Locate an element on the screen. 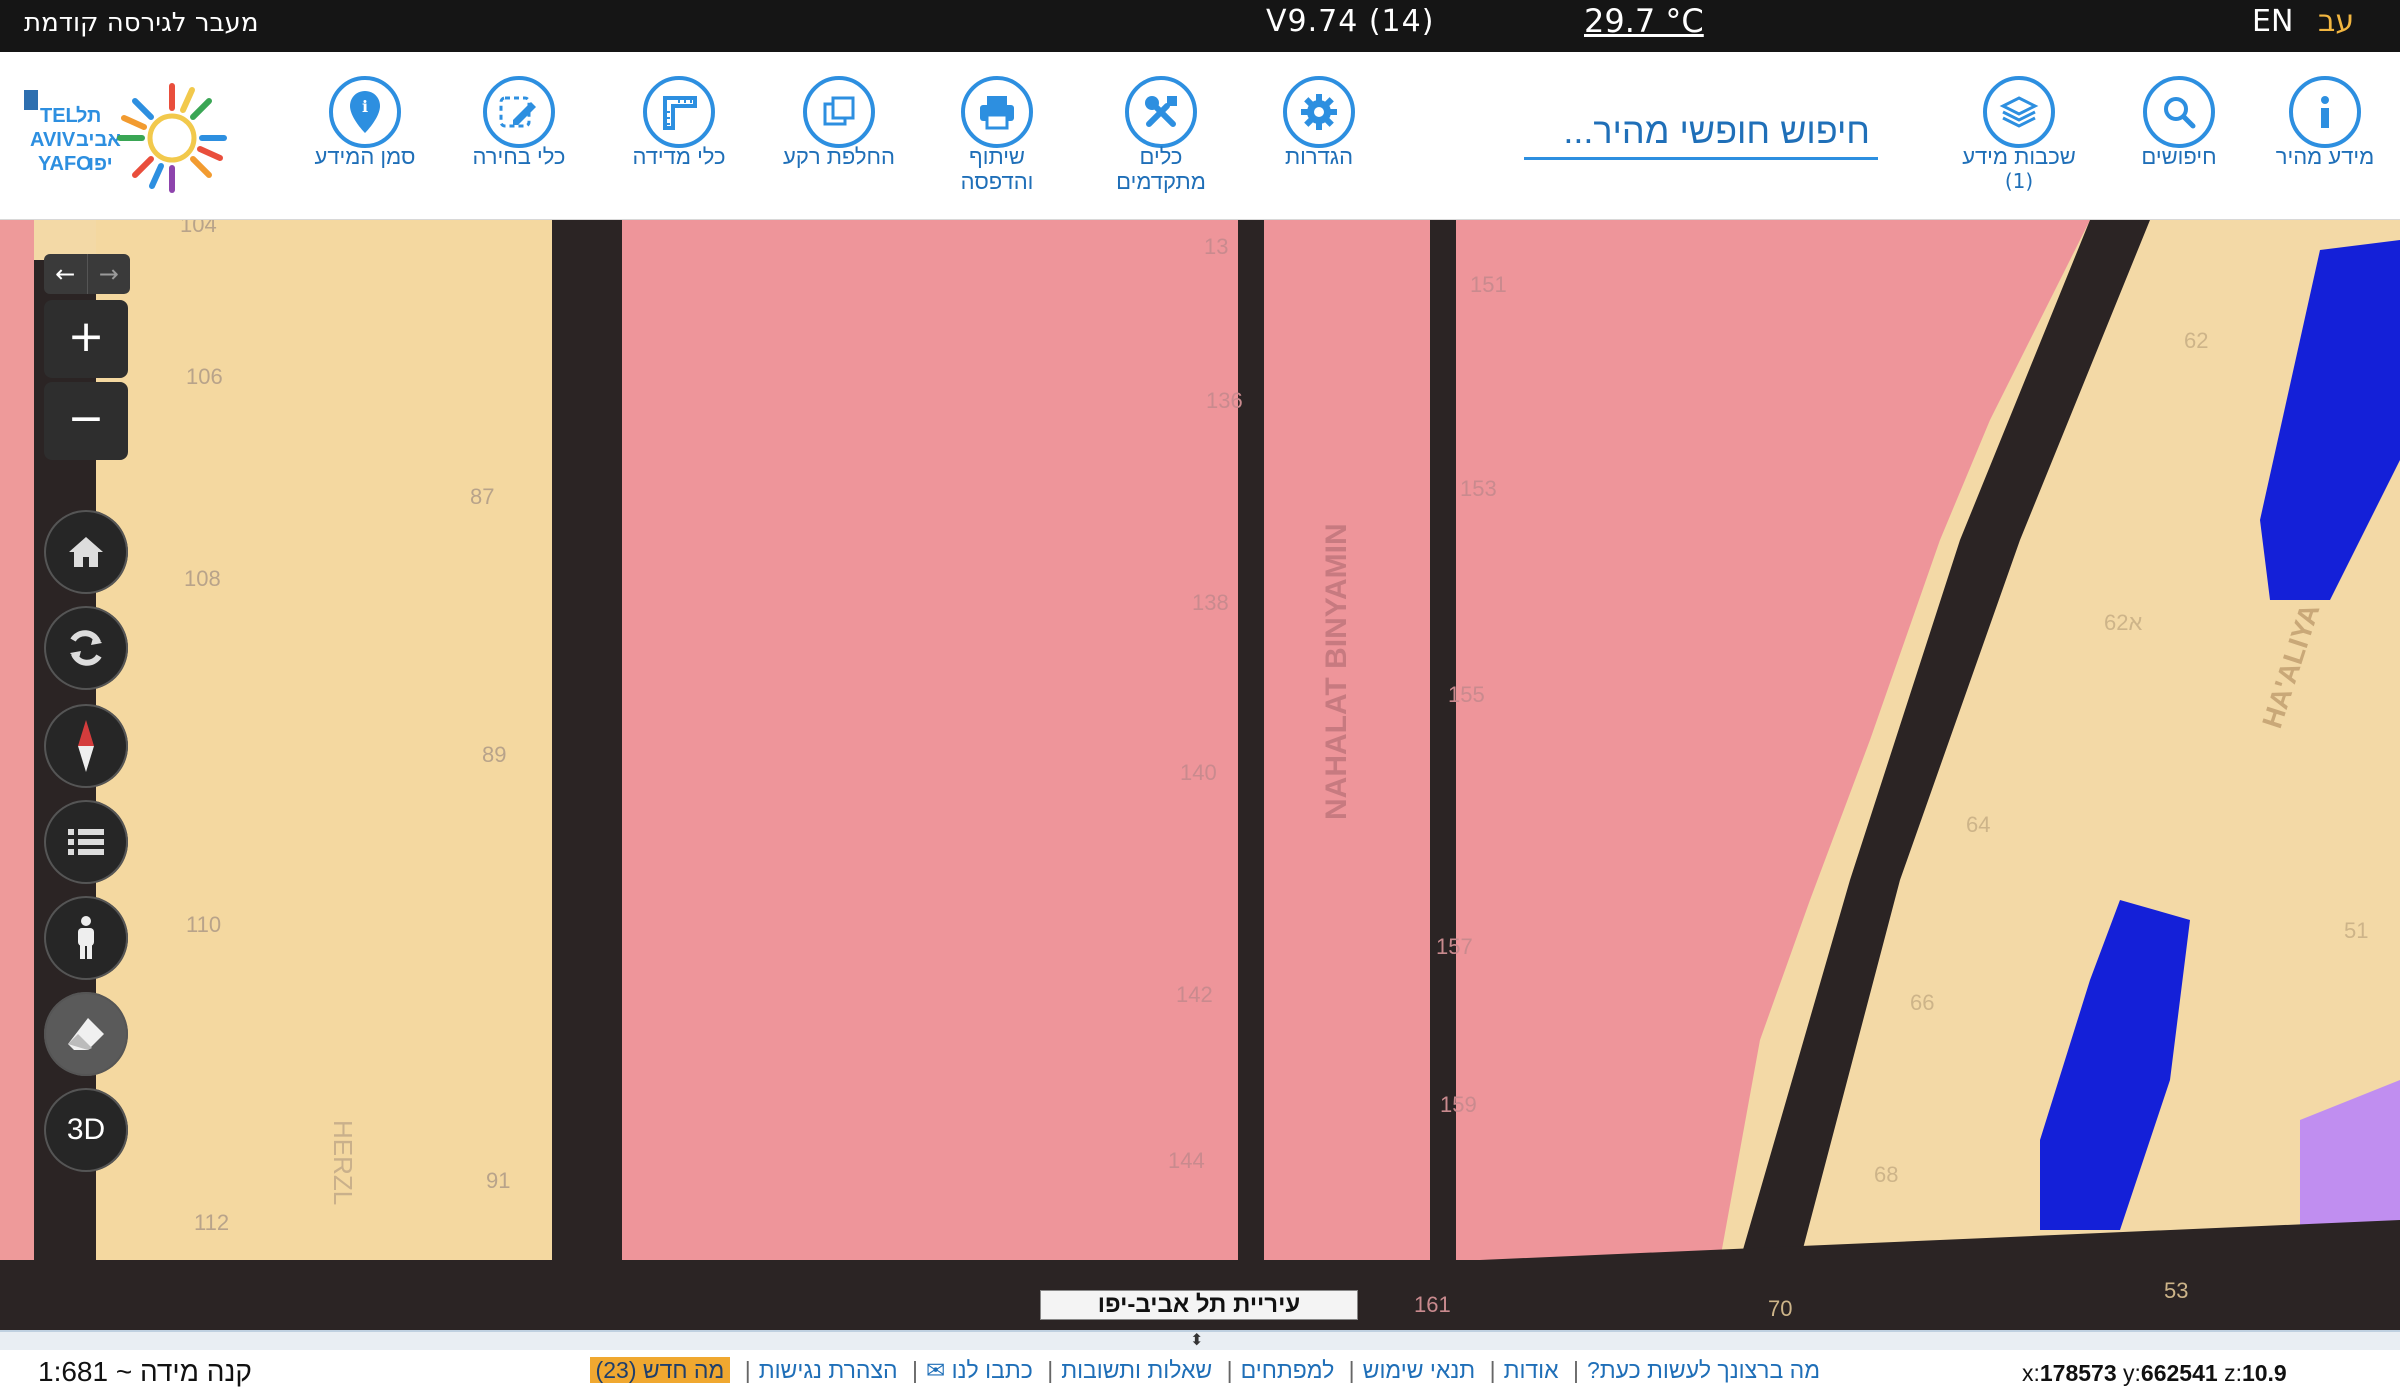 The width and height of the screenshot is (2400, 1394). settings-label: הגדרות is located at coordinates (1319, 156).